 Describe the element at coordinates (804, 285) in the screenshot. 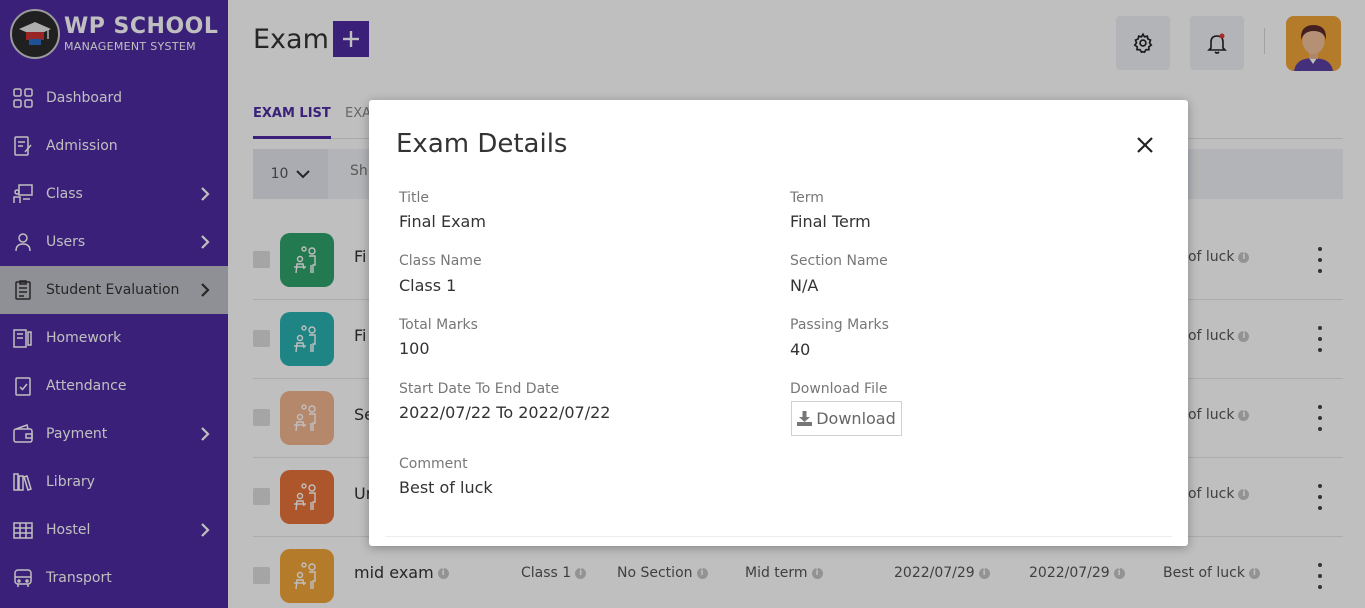

I see `field-value-section-name: N/A` at that location.